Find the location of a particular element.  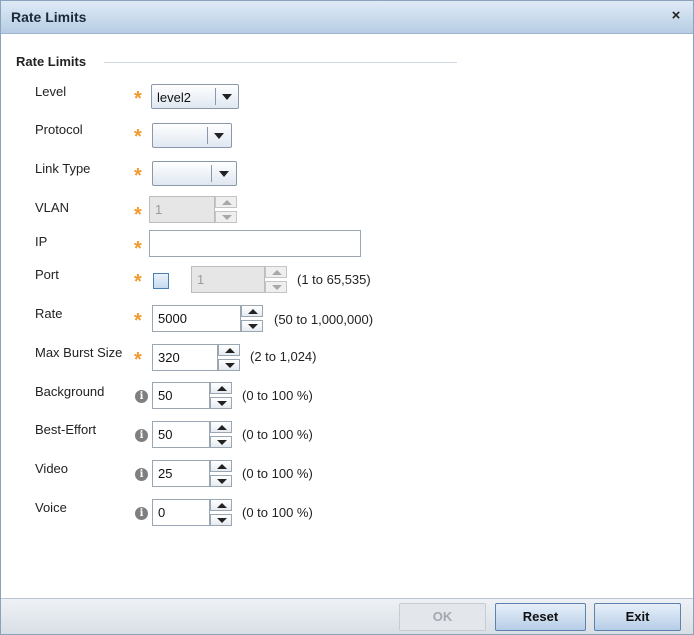

protocol-select is located at coordinates (192, 135).